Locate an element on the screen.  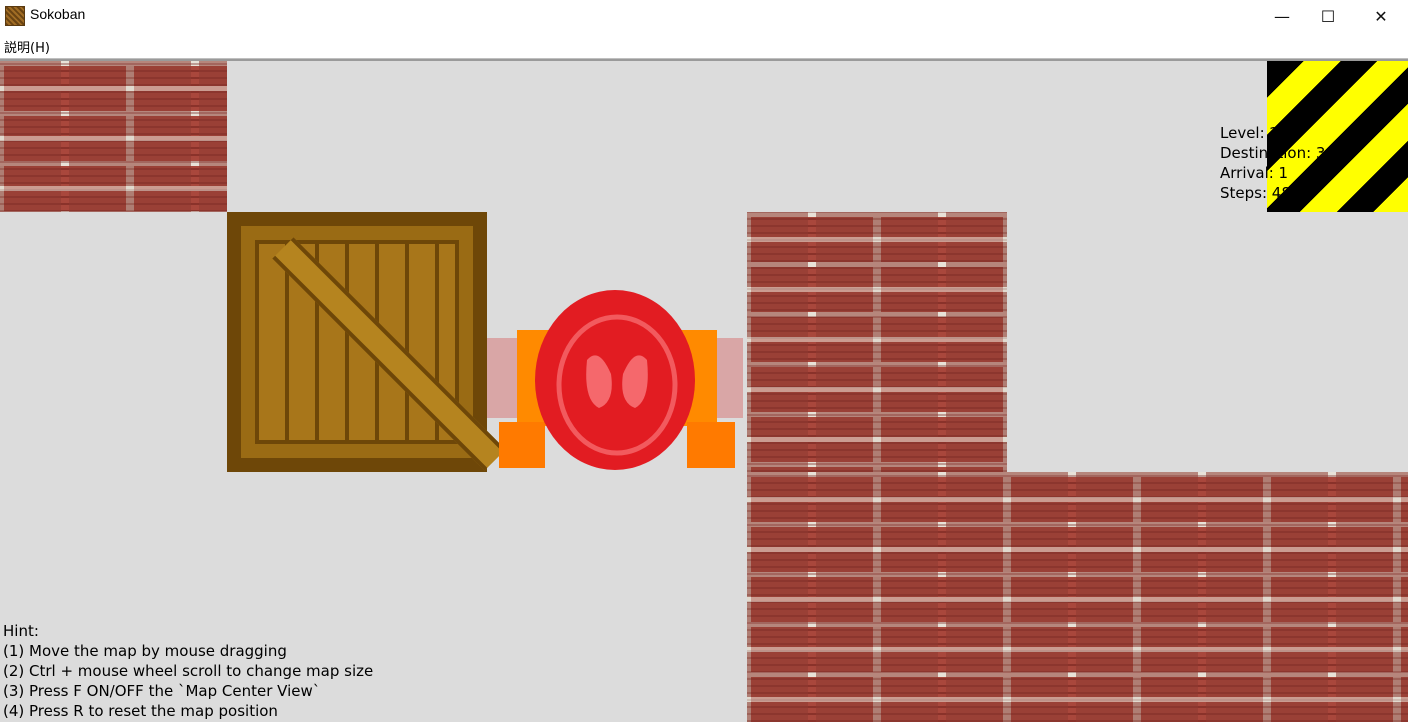
crate-app-icon is located at coordinates (15, 16).